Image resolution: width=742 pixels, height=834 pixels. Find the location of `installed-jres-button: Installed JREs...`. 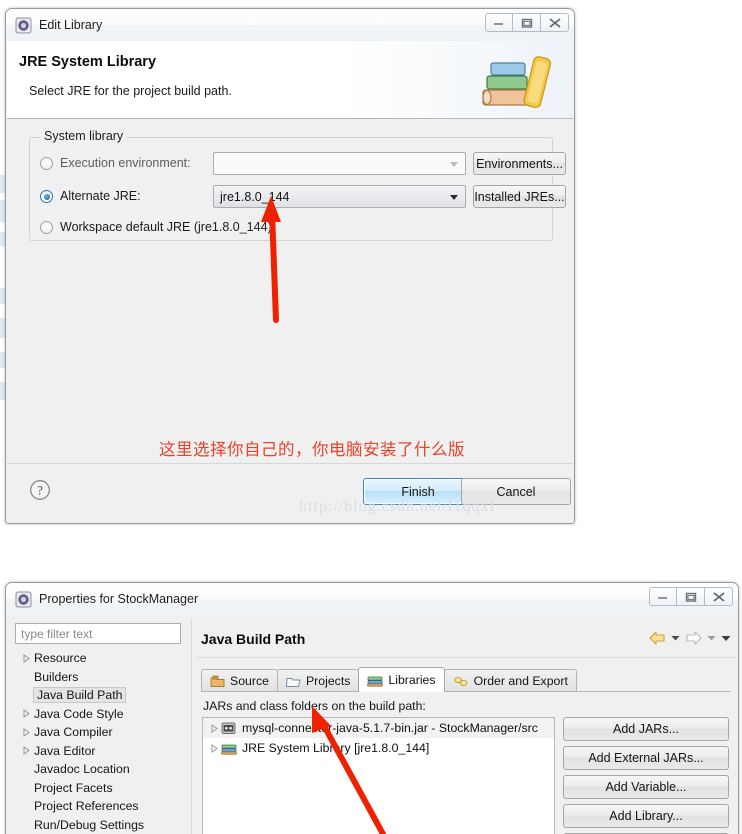

installed-jres-button: Installed JREs... is located at coordinates (519, 196).